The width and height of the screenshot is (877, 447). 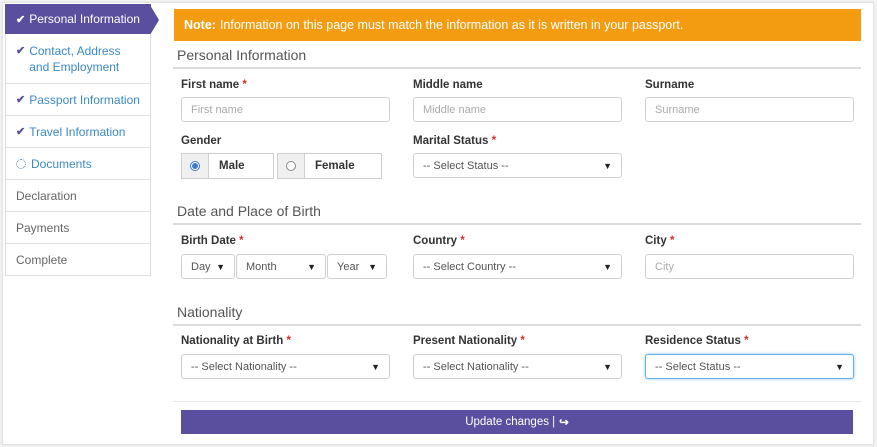 I want to click on birth-month-select: Month ▼, so click(x=281, y=266).